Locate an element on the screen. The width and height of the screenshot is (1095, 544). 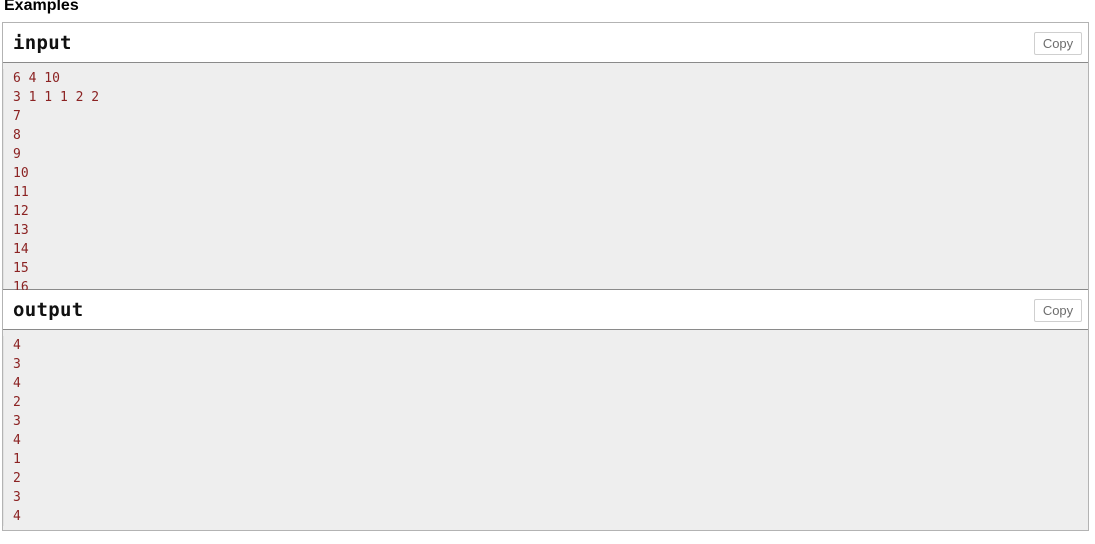
output-label: output is located at coordinates (48, 310).